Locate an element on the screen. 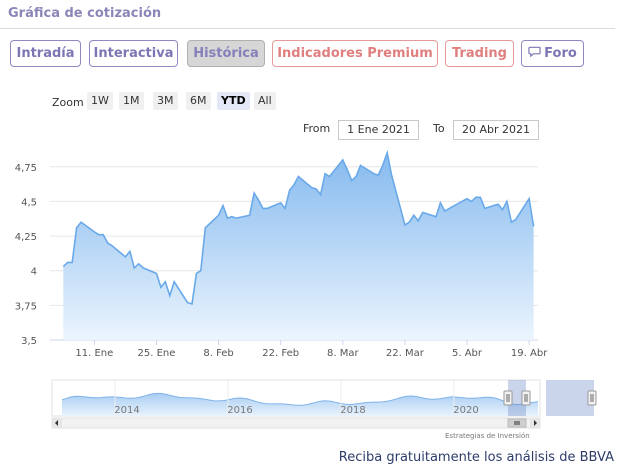 Image resolution: width=623 pixels, height=472 pixels. scrollbar-track is located at coordinates (296, 423).